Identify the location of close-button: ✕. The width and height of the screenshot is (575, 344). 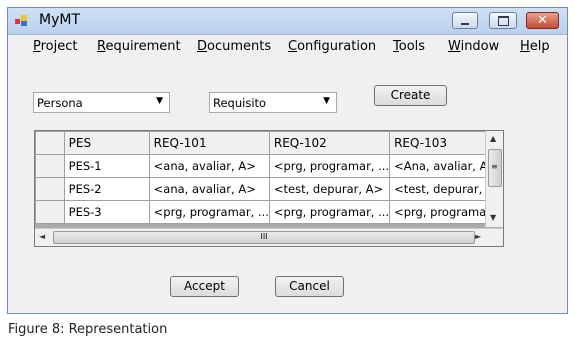
(542, 20).